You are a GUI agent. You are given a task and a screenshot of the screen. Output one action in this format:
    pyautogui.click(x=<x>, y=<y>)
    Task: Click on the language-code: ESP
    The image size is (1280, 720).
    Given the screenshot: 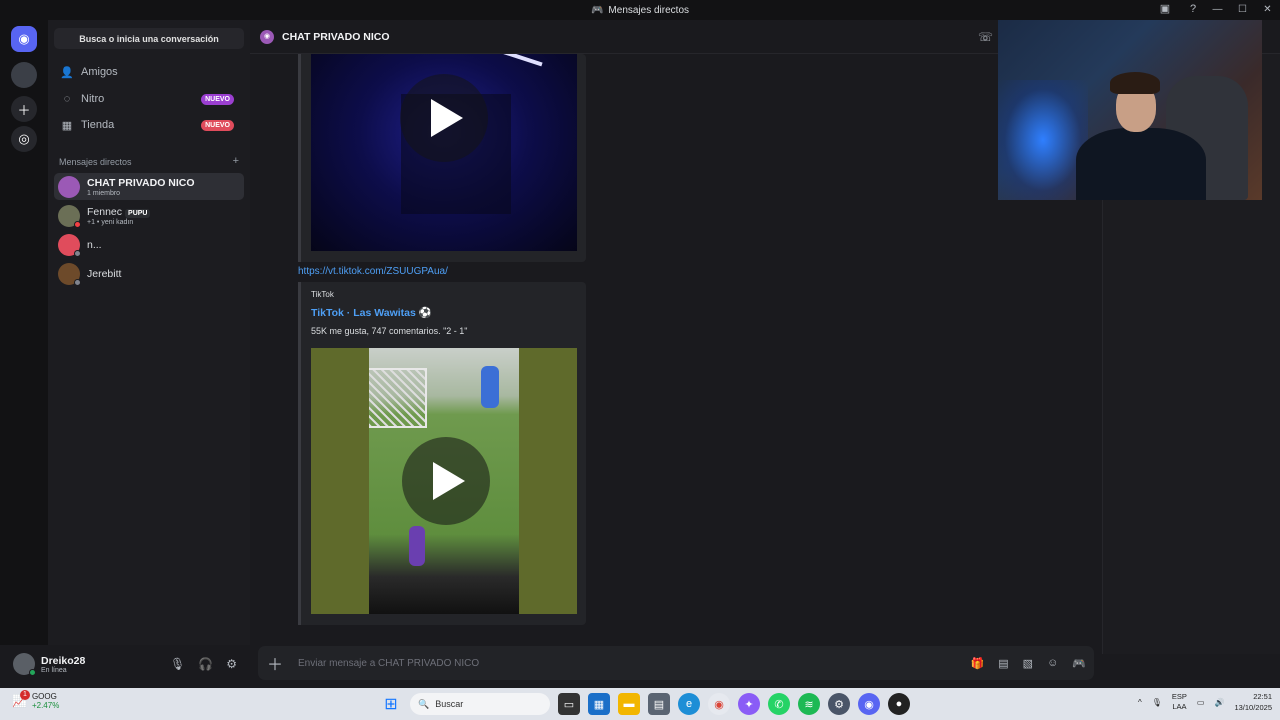 What is the action you would take?
    pyautogui.click(x=1179, y=696)
    